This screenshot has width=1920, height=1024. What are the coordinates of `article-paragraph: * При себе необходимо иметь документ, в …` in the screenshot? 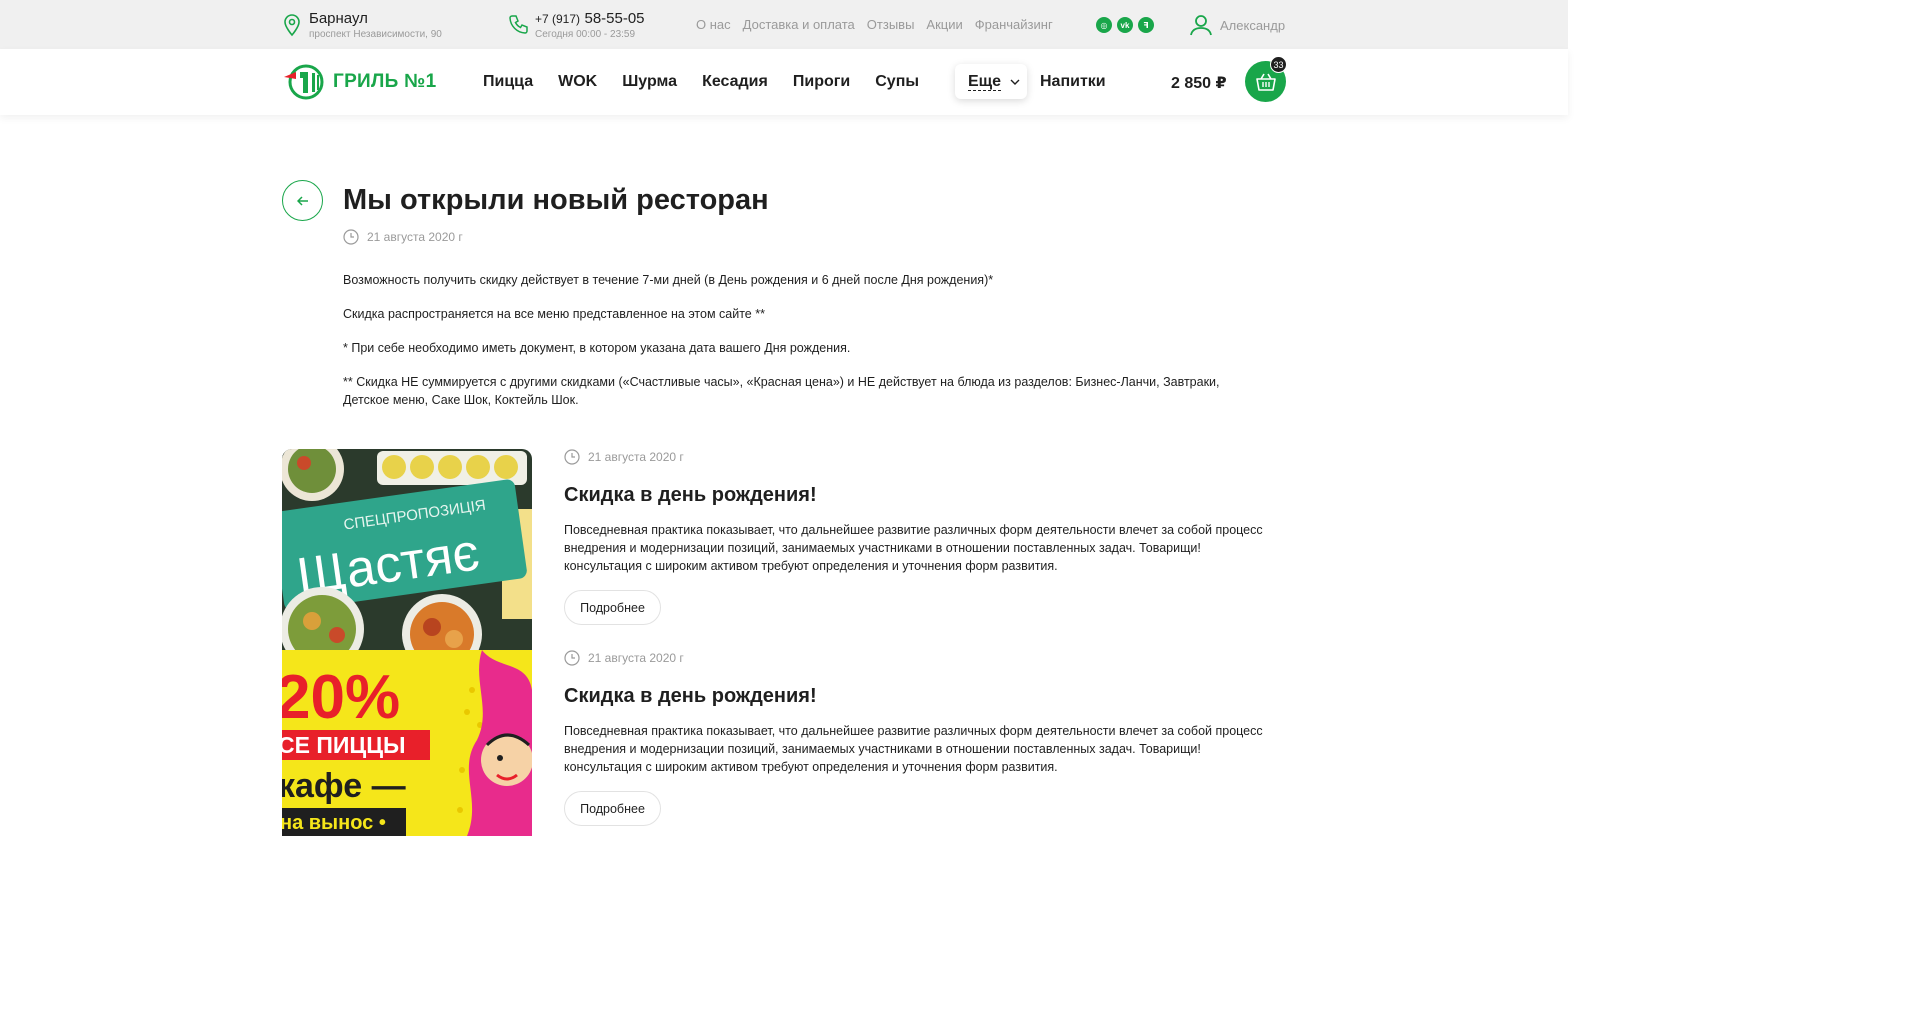 It's located at (597, 348).